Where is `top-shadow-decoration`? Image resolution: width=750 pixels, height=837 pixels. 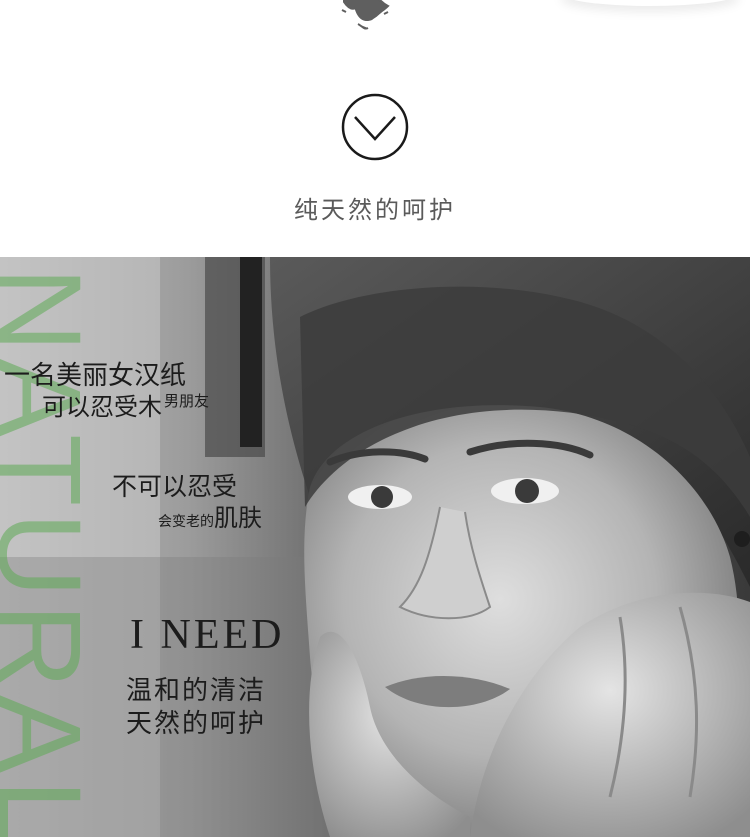
top-shadow-decoration is located at coordinates (650, 3).